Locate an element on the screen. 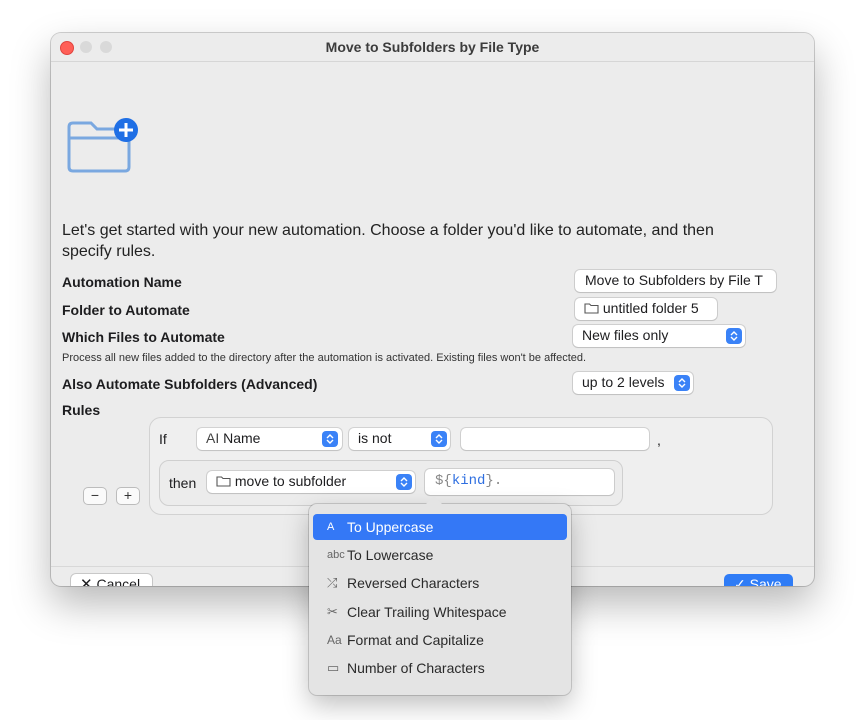  menu-item-reversed-characters: ⤮ Reversed Characters is located at coordinates (440, 583).